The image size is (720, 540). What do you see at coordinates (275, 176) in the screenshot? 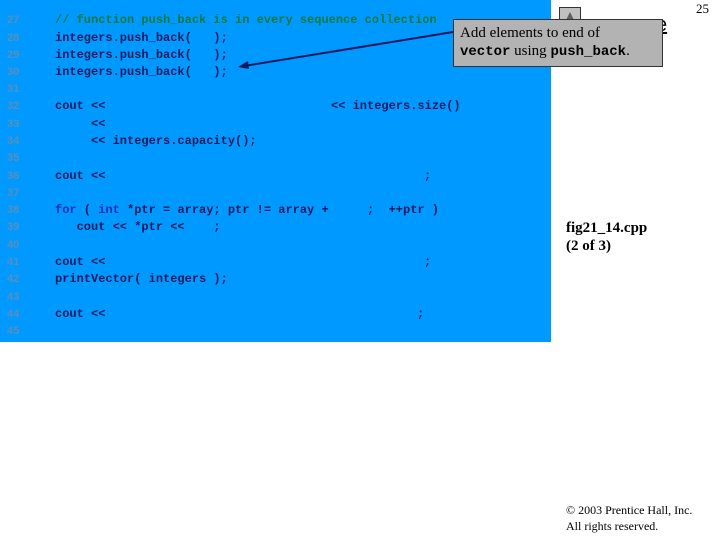
I see `code-line: 36 cout <<` at bounding box center [275, 176].